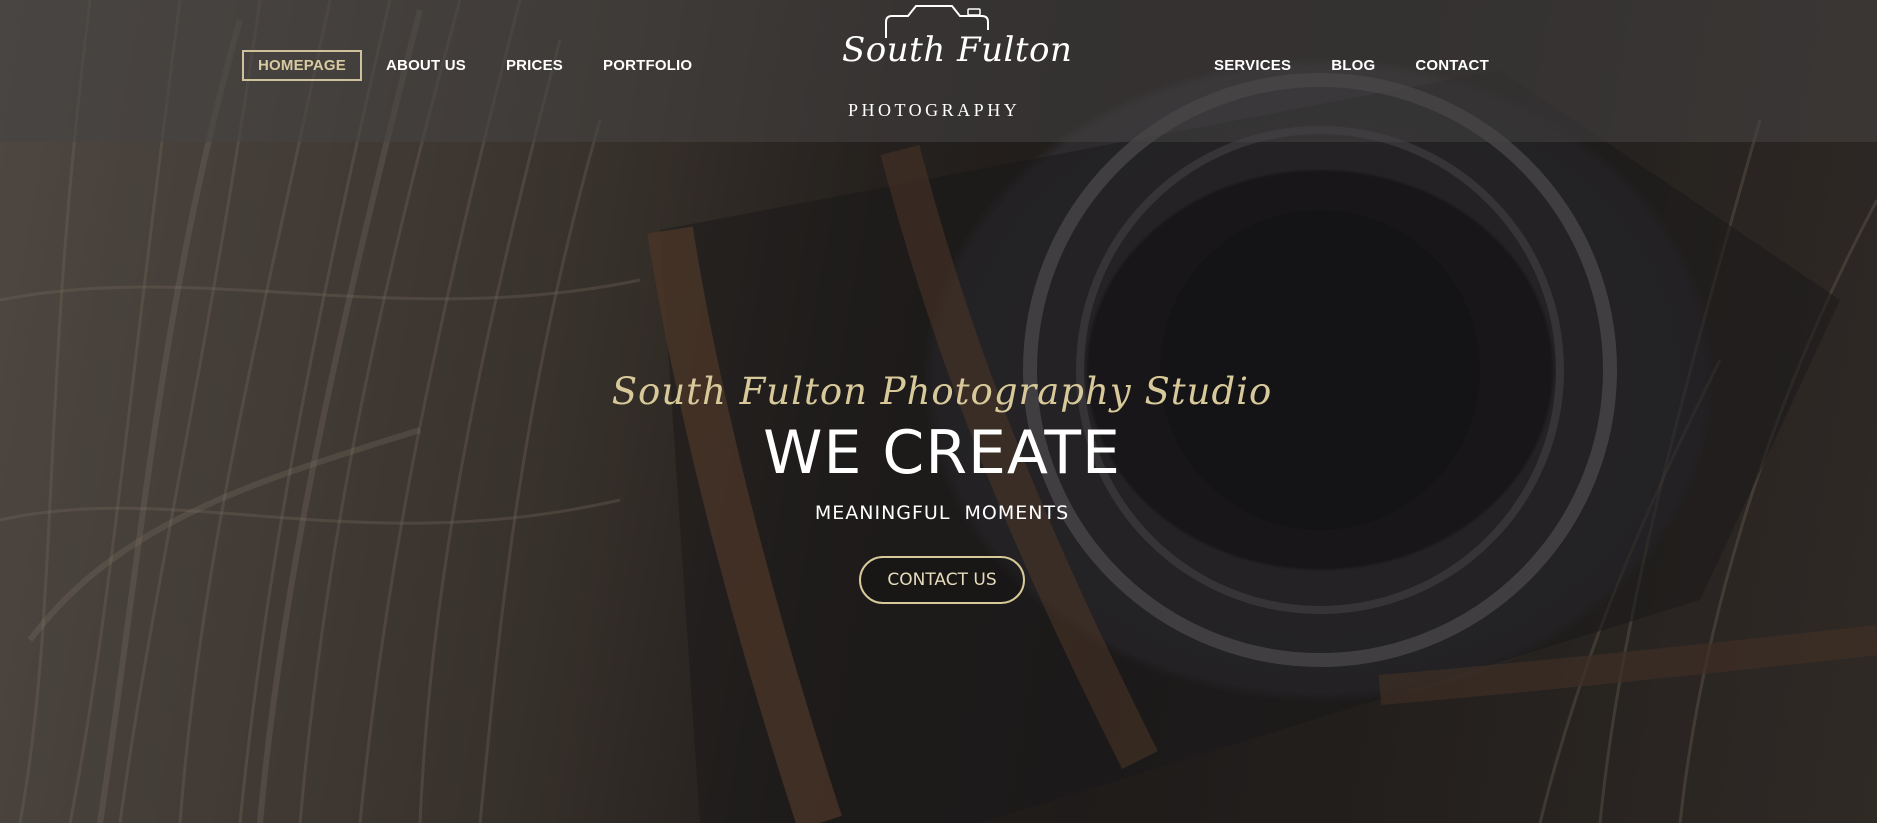 This screenshot has width=1877, height=823. What do you see at coordinates (1353, 65) in the screenshot?
I see `nav-item-blog: BLOG` at bounding box center [1353, 65].